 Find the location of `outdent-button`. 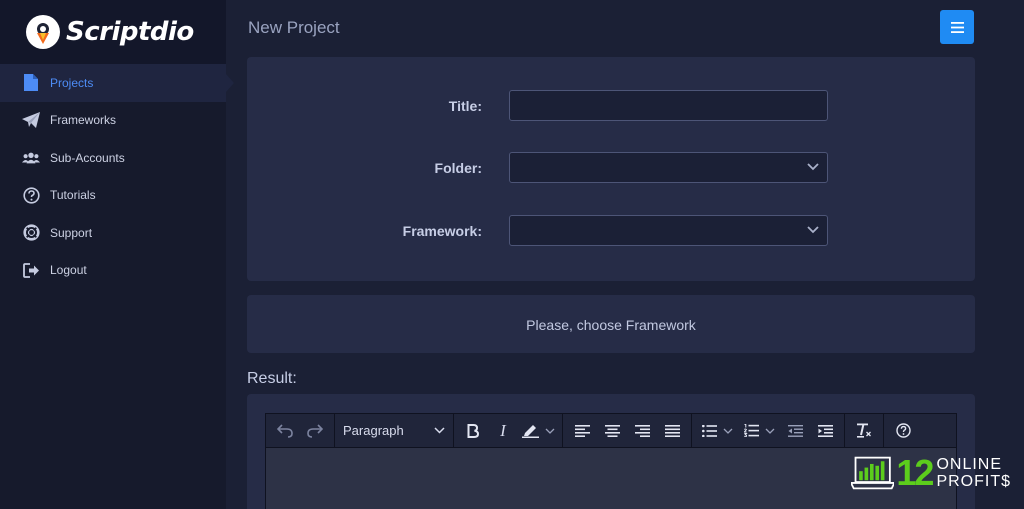

outdent-button is located at coordinates (795, 431).